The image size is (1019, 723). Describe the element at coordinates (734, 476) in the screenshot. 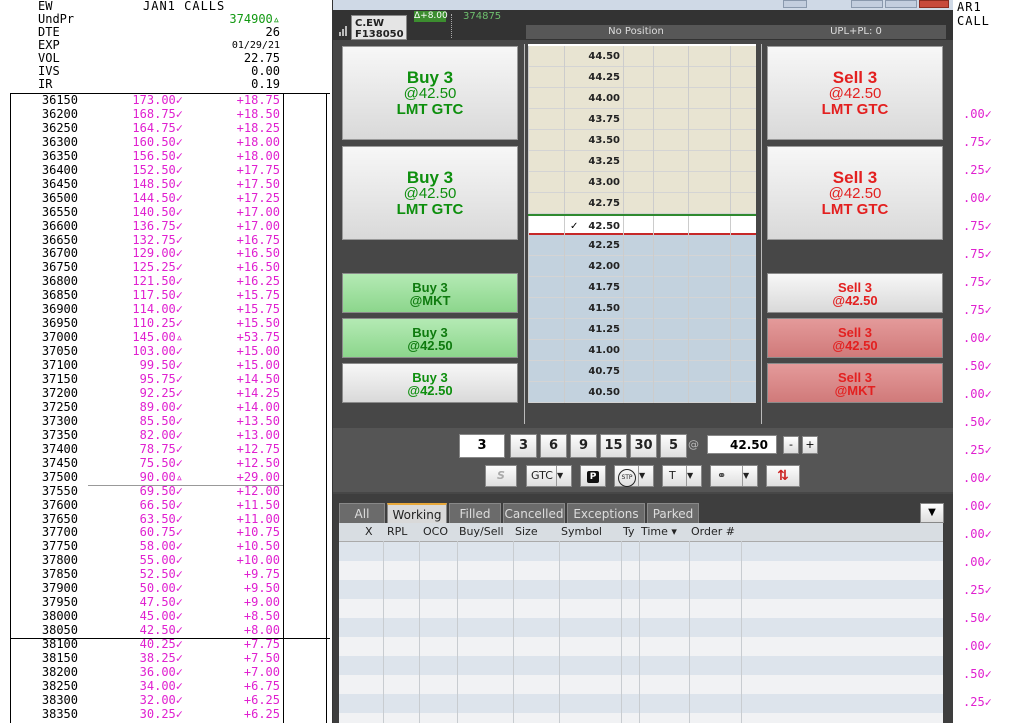

I see `link-select: ⚭ ▼` at that location.